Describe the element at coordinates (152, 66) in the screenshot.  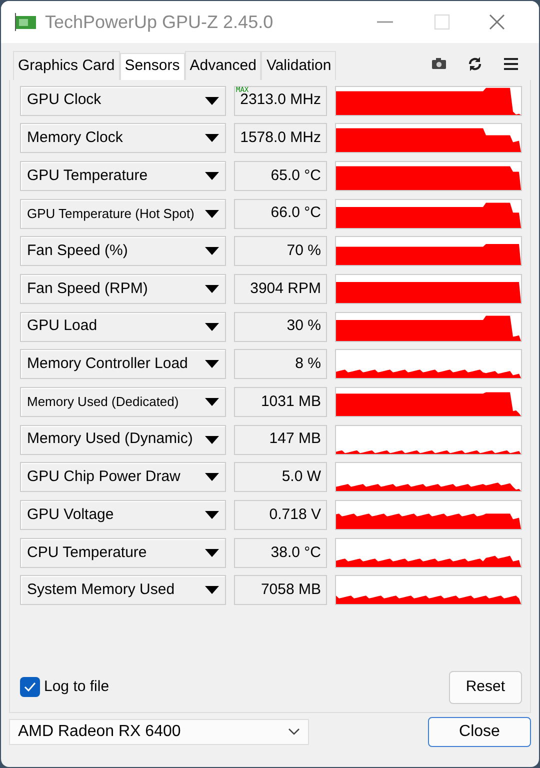
I see `tab: Sensors` at that location.